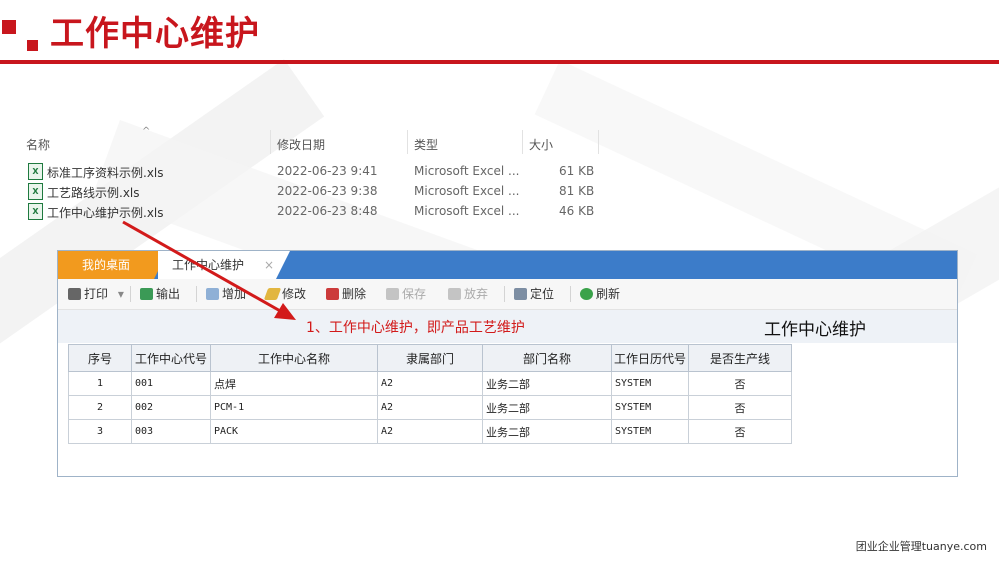 The image size is (999, 561). I want to click on footer-credit: 团业企业管理tuanye.com, so click(921, 546).